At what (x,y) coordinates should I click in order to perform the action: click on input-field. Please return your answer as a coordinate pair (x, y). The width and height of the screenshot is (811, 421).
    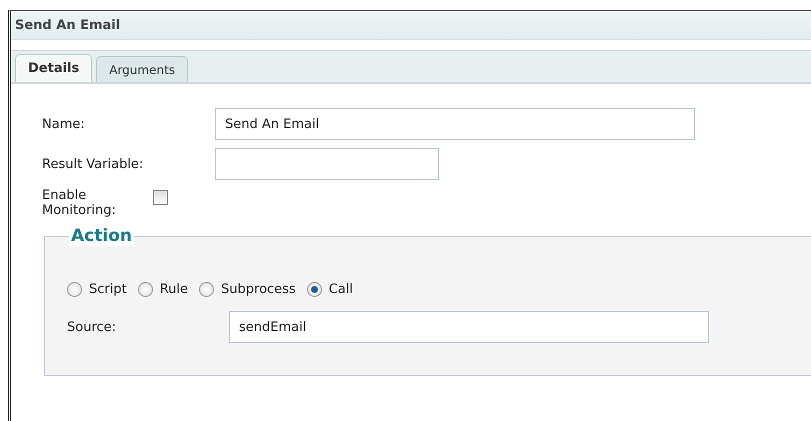
    Looking at the image, I should click on (327, 164).